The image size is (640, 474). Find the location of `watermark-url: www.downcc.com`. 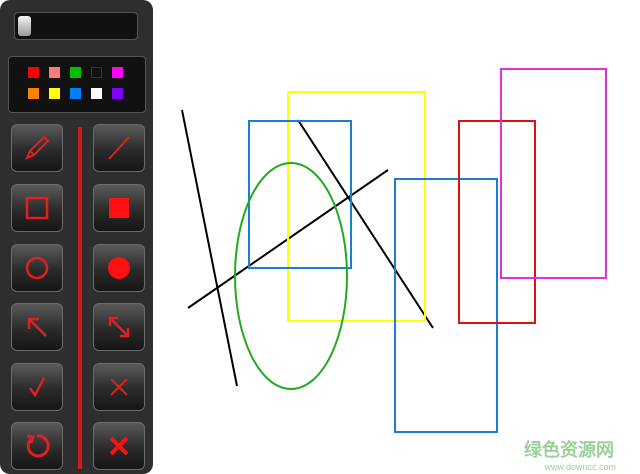

watermark-url: www.downcc.com is located at coordinates (580, 467).